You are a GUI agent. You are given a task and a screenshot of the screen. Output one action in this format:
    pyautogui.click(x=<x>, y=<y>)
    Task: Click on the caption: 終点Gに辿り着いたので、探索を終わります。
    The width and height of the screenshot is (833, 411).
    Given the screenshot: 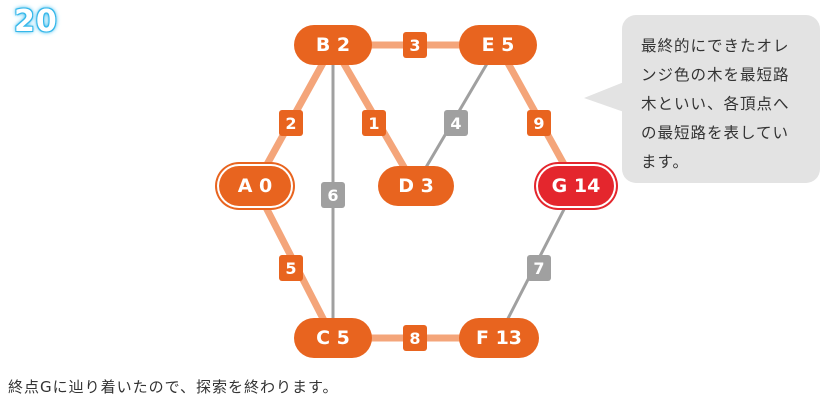 What is the action you would take?
    pyautogui.click(x=173, y=387)
    